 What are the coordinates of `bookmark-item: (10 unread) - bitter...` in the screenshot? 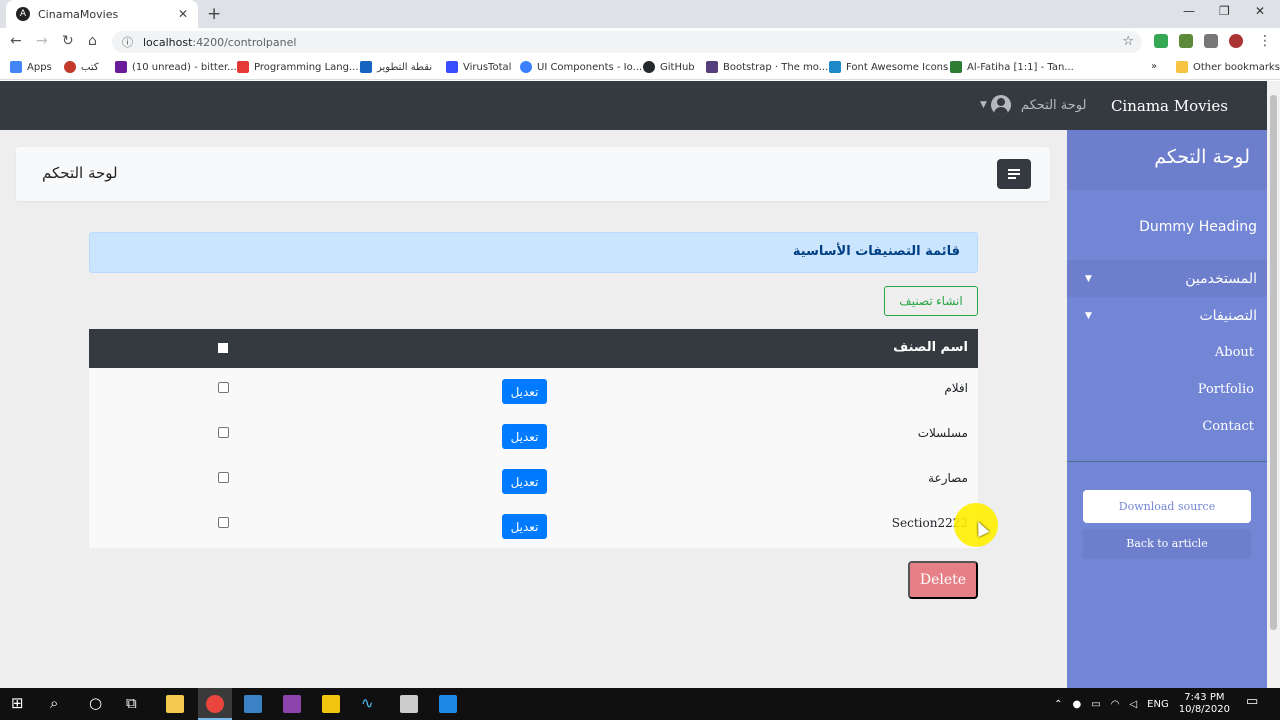 It's located at (176, 67).